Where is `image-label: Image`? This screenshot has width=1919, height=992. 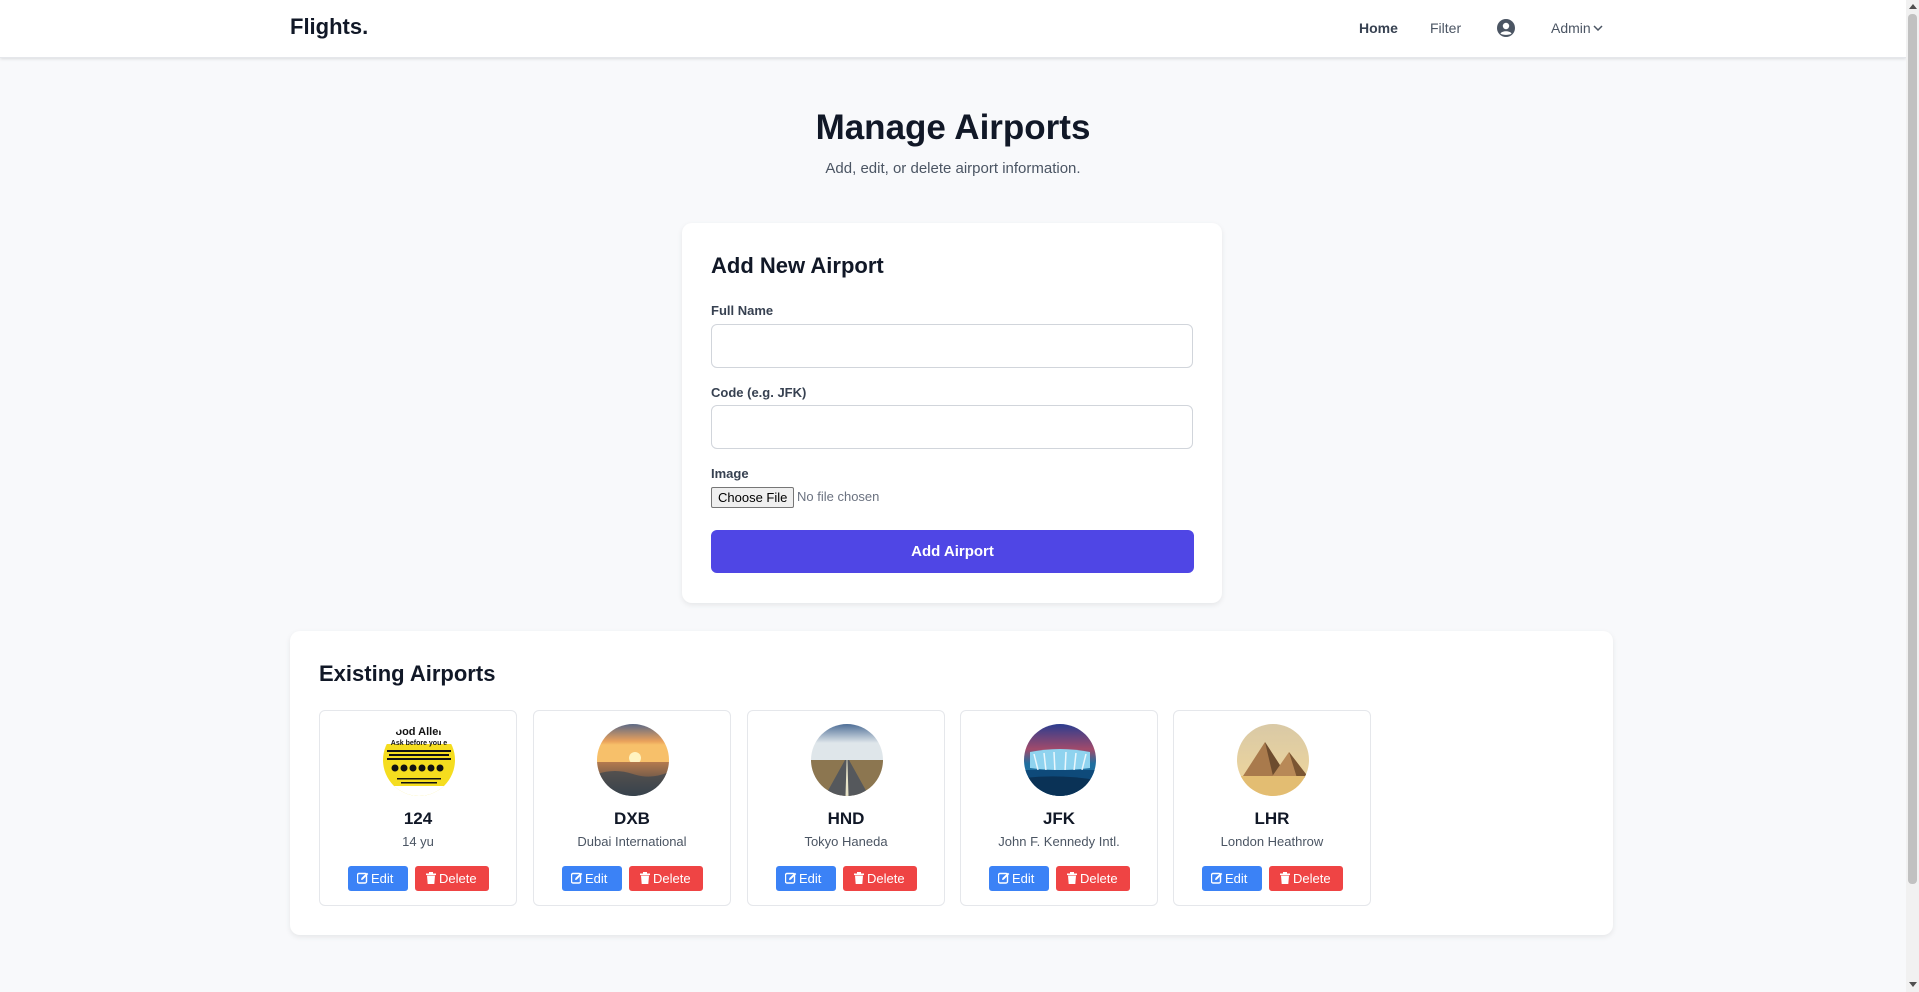
image-label: Image is located at coordinates (730, 473).